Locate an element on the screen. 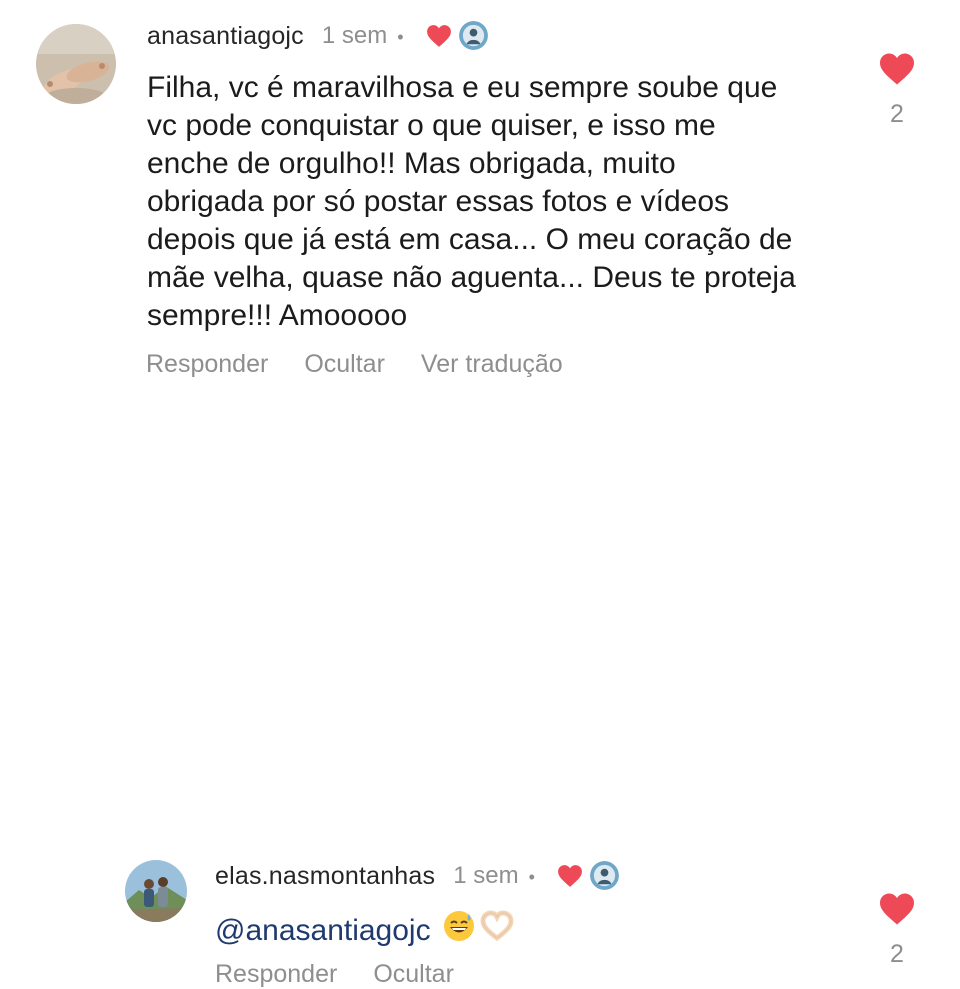 This screenshot has height=989, width=960. avatar-mountain-couple-icon is located at coordinates (156, 891).